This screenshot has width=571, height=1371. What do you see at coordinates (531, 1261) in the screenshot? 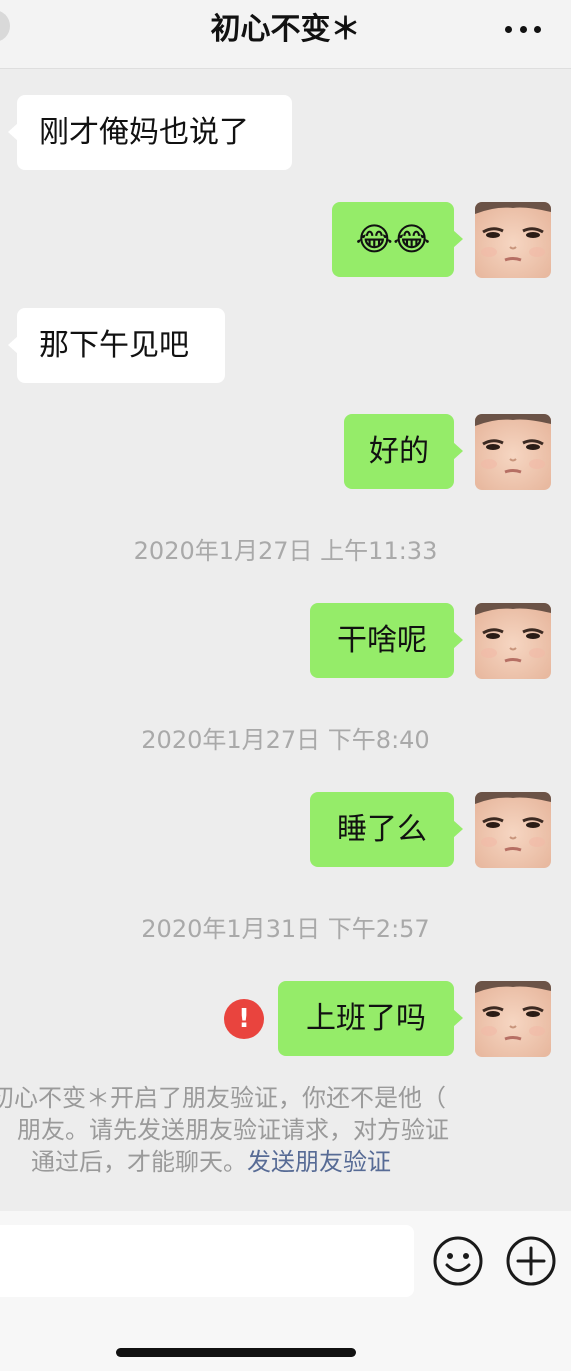
I see `plus-icon` at bounding box center [531, 1261].